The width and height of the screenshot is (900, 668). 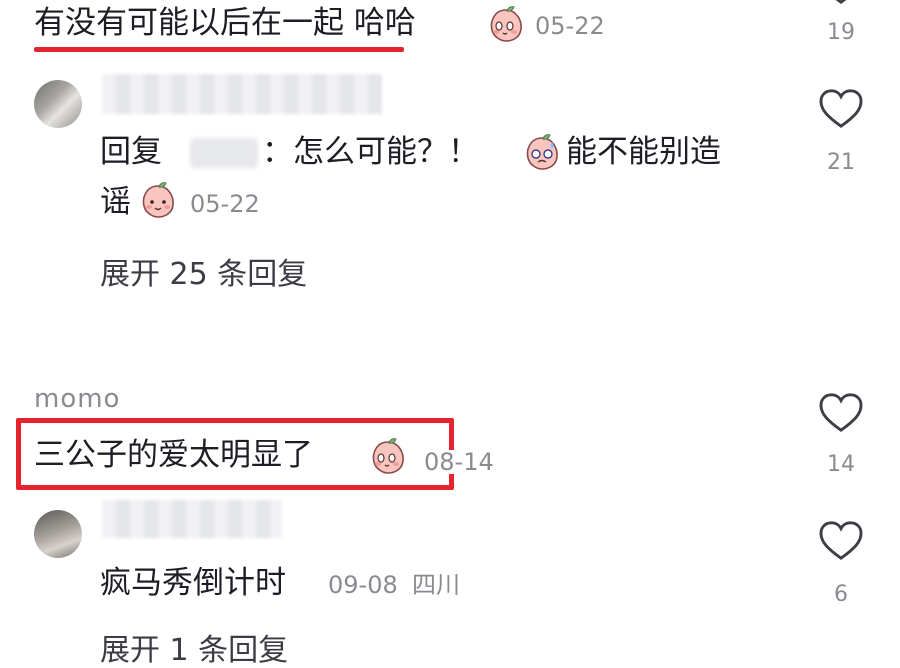 What do you see at coordinates (131, 152) in the screenshot?
I see `reply-prefix: 回复` at bounding box center [131, 152].